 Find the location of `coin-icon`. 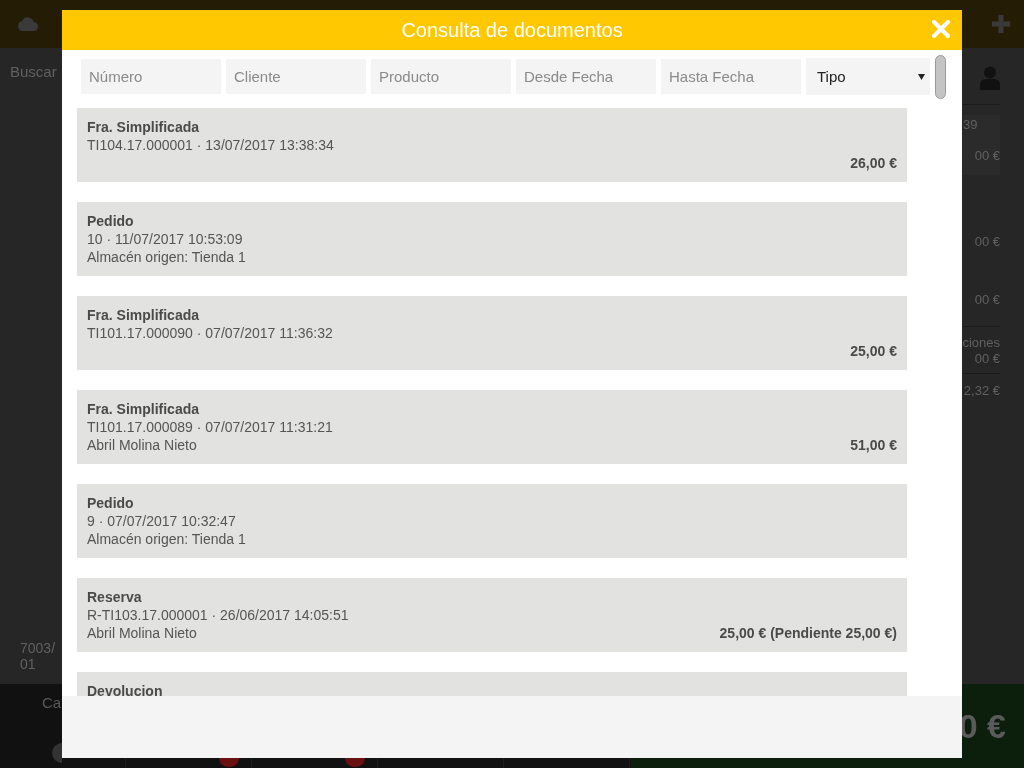

coin-icon is located at coordinates (56, 753).